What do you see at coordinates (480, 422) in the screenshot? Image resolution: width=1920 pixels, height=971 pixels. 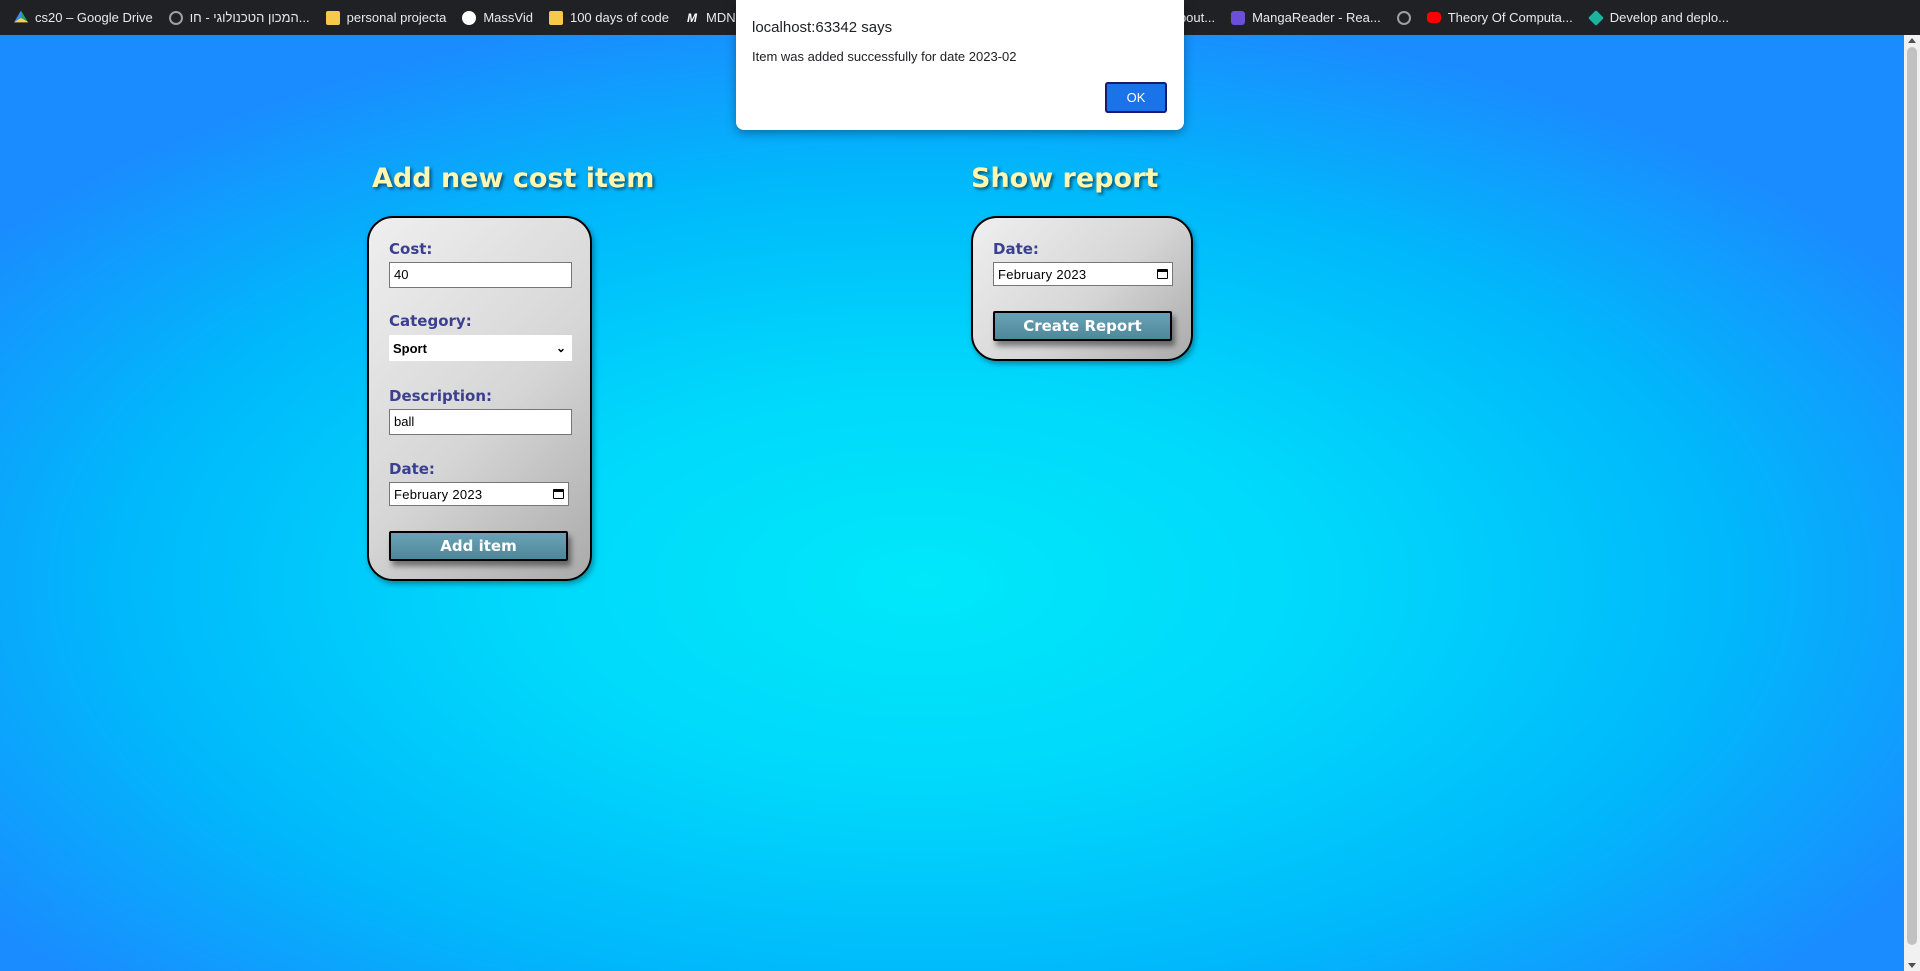 I see `description-input: ball` at bounding box center [480, 422].